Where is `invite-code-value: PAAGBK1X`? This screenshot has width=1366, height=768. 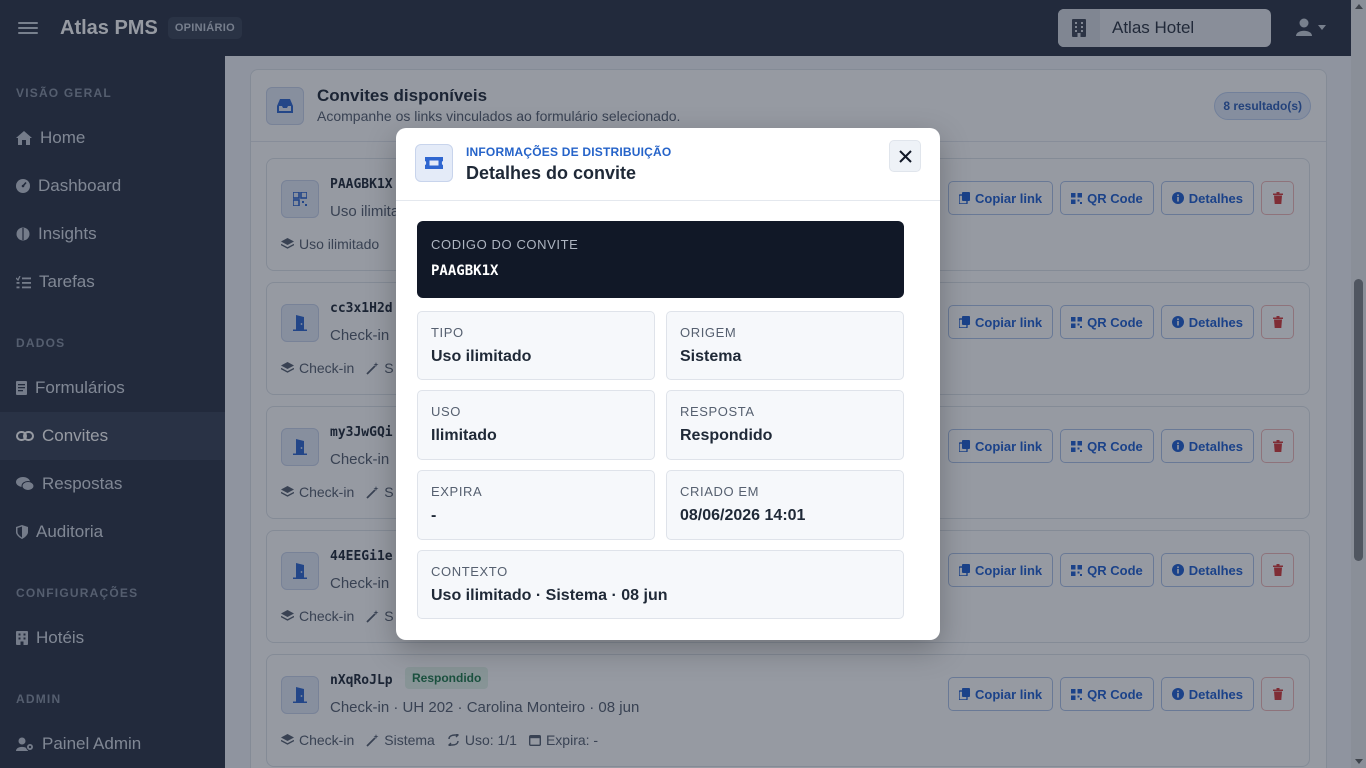
invite-code-value: PAAGBK1X is located at coordinates (465, 271).